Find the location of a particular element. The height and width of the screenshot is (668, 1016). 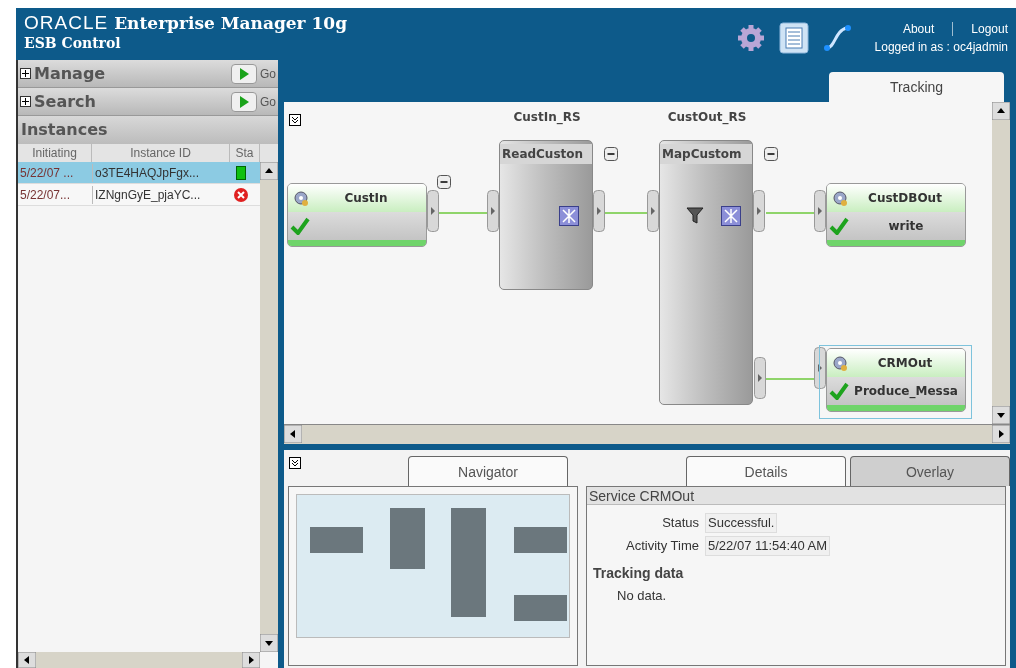

error-icon is located at coordinates (241, 194).